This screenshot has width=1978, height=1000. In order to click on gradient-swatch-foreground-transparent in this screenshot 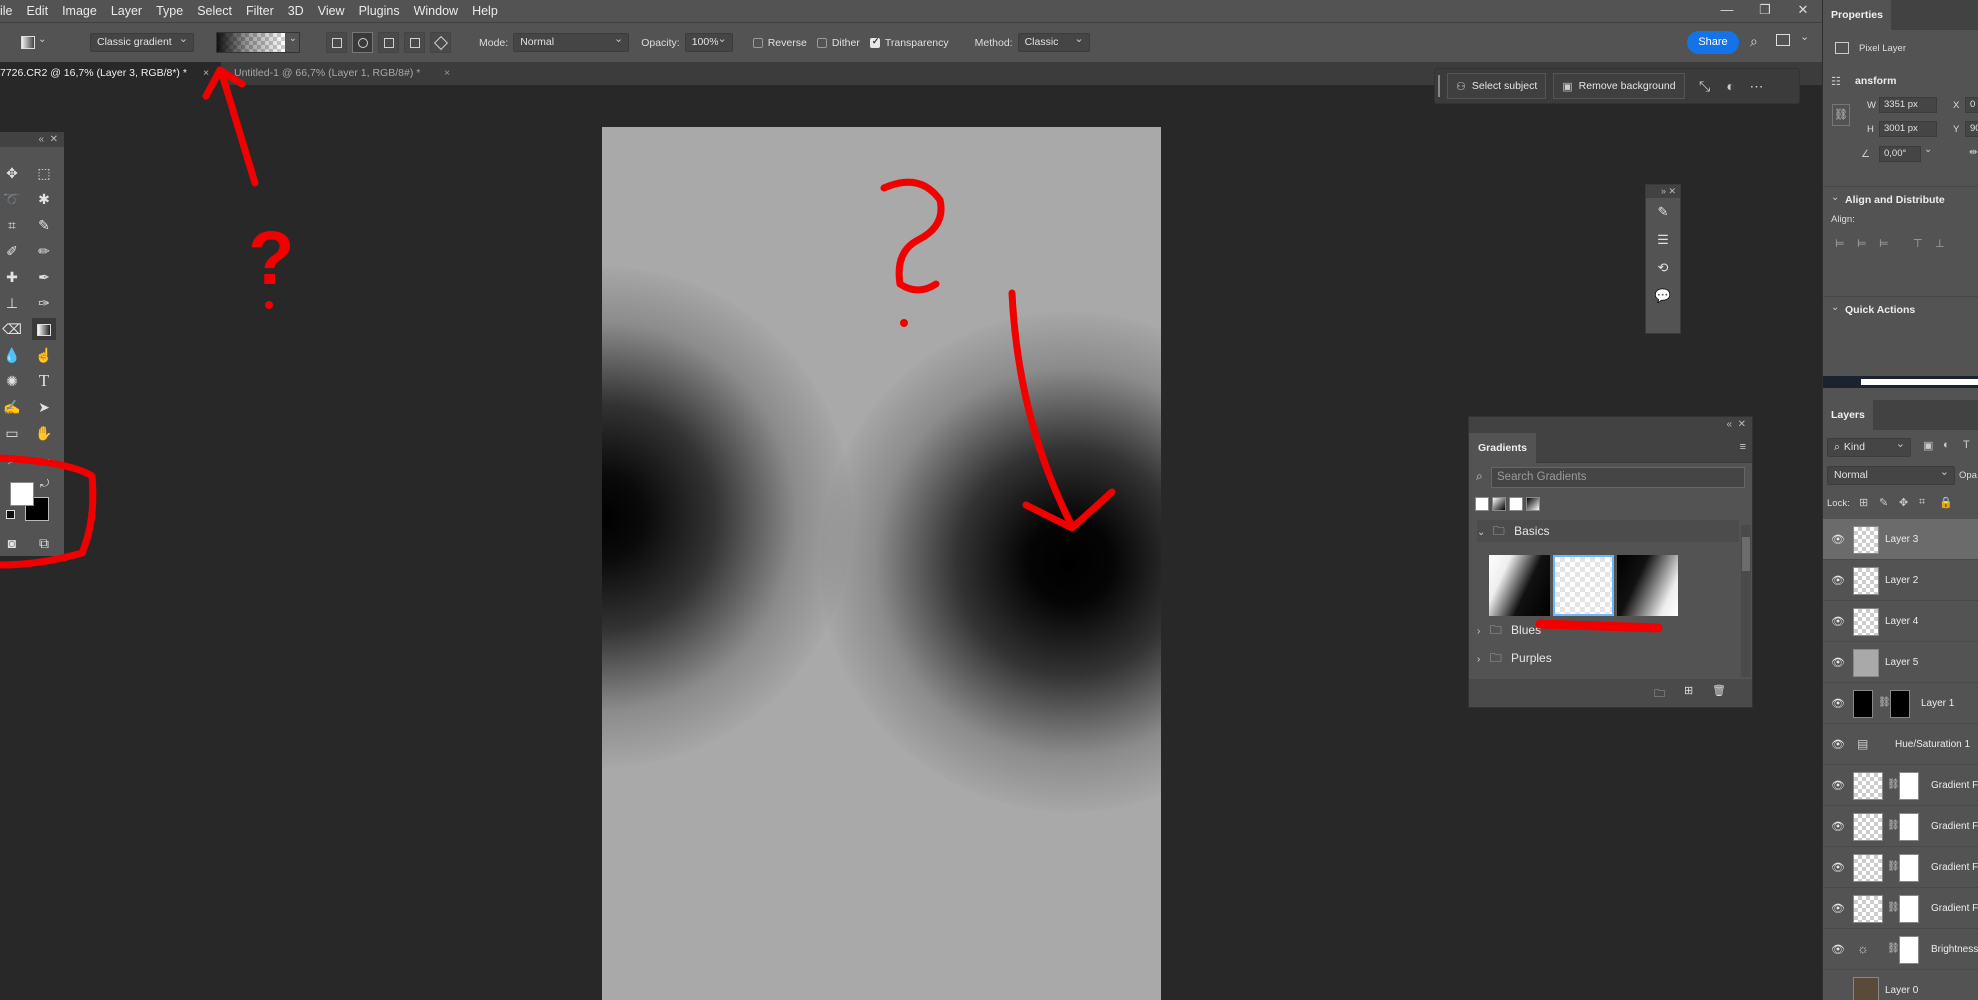, I will do `click(1583, 585)`.